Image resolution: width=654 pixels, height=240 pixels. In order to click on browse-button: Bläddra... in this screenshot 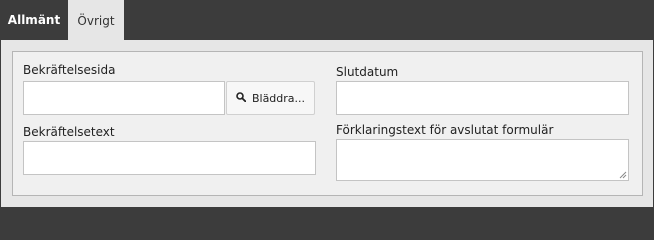, I will do `click(270, 98)`.